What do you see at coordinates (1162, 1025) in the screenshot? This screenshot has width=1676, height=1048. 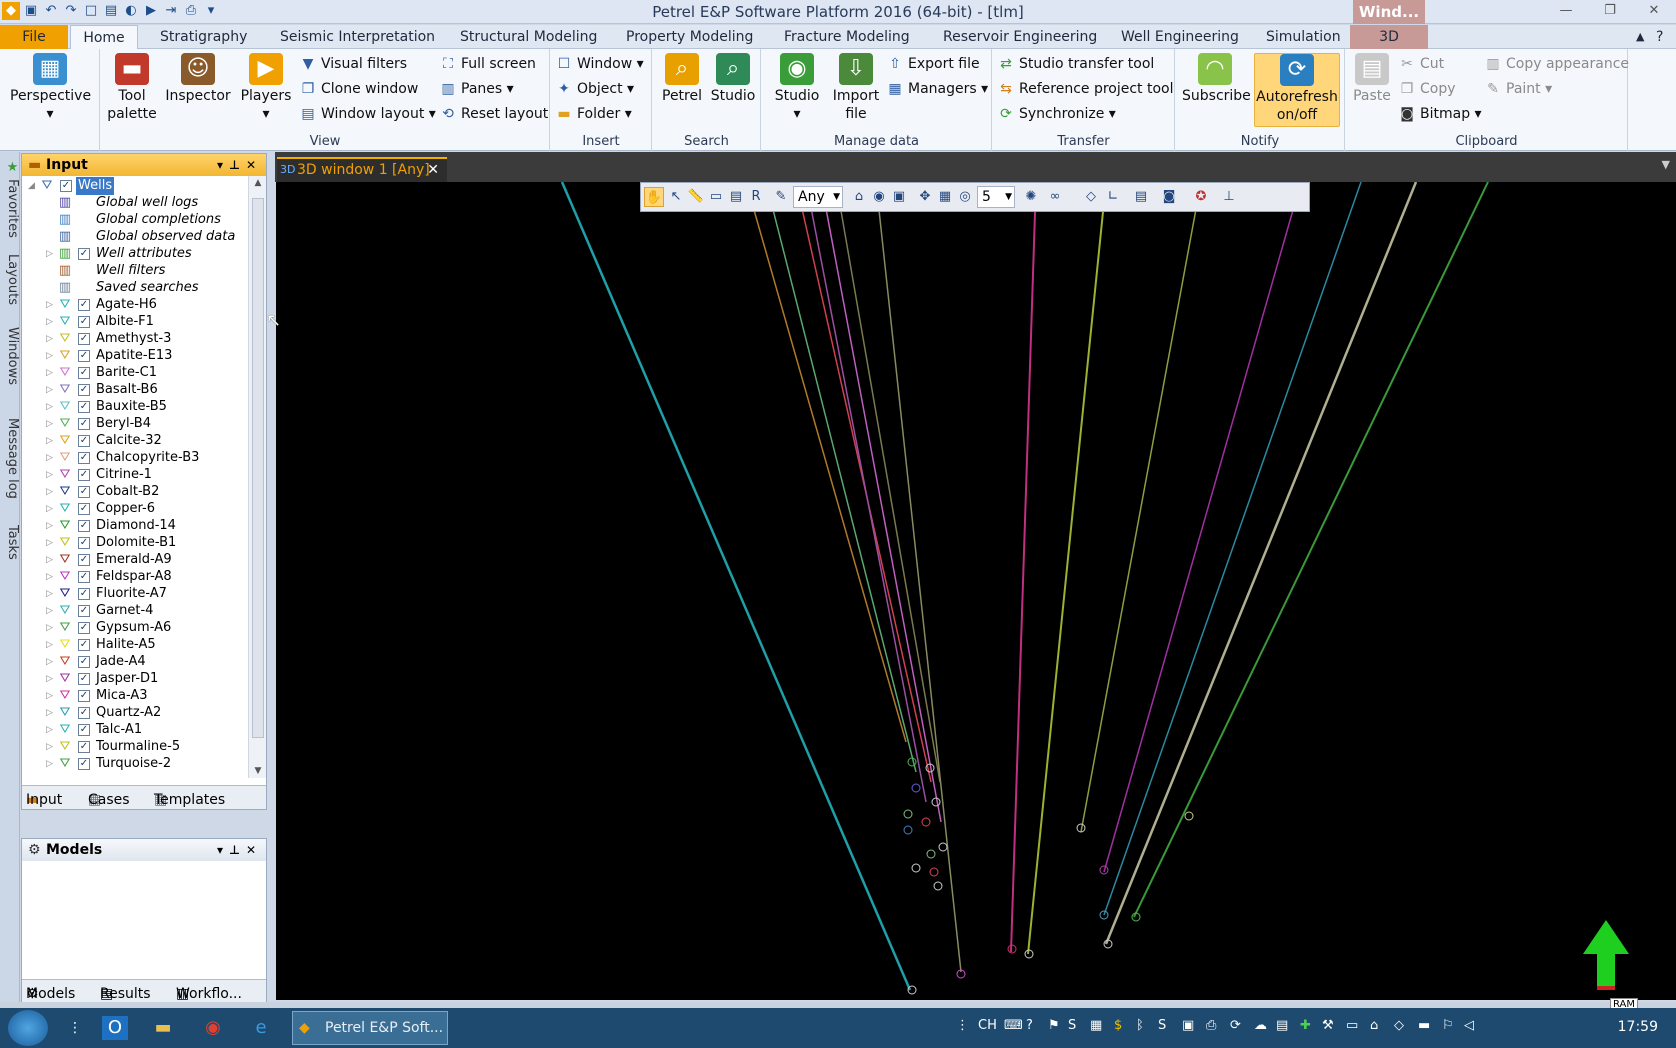 I see `s-app-icon: S` at bounding box center [1162, 1025].